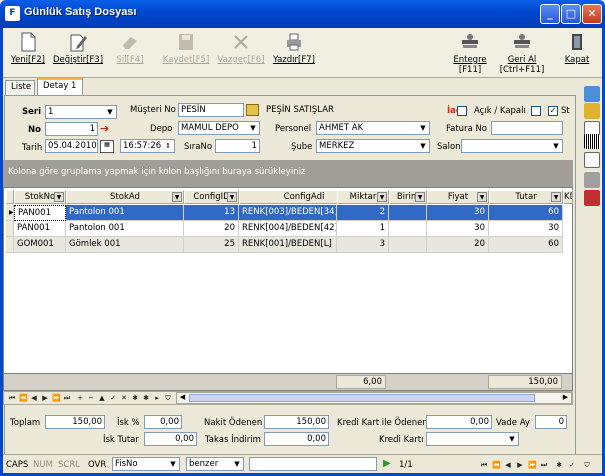  What do you see at coordinates (288, 229) in the screenshot?
I see `cell-configadi: RENK[004]/BEDEN[42]` at bounding box center [288, 229].